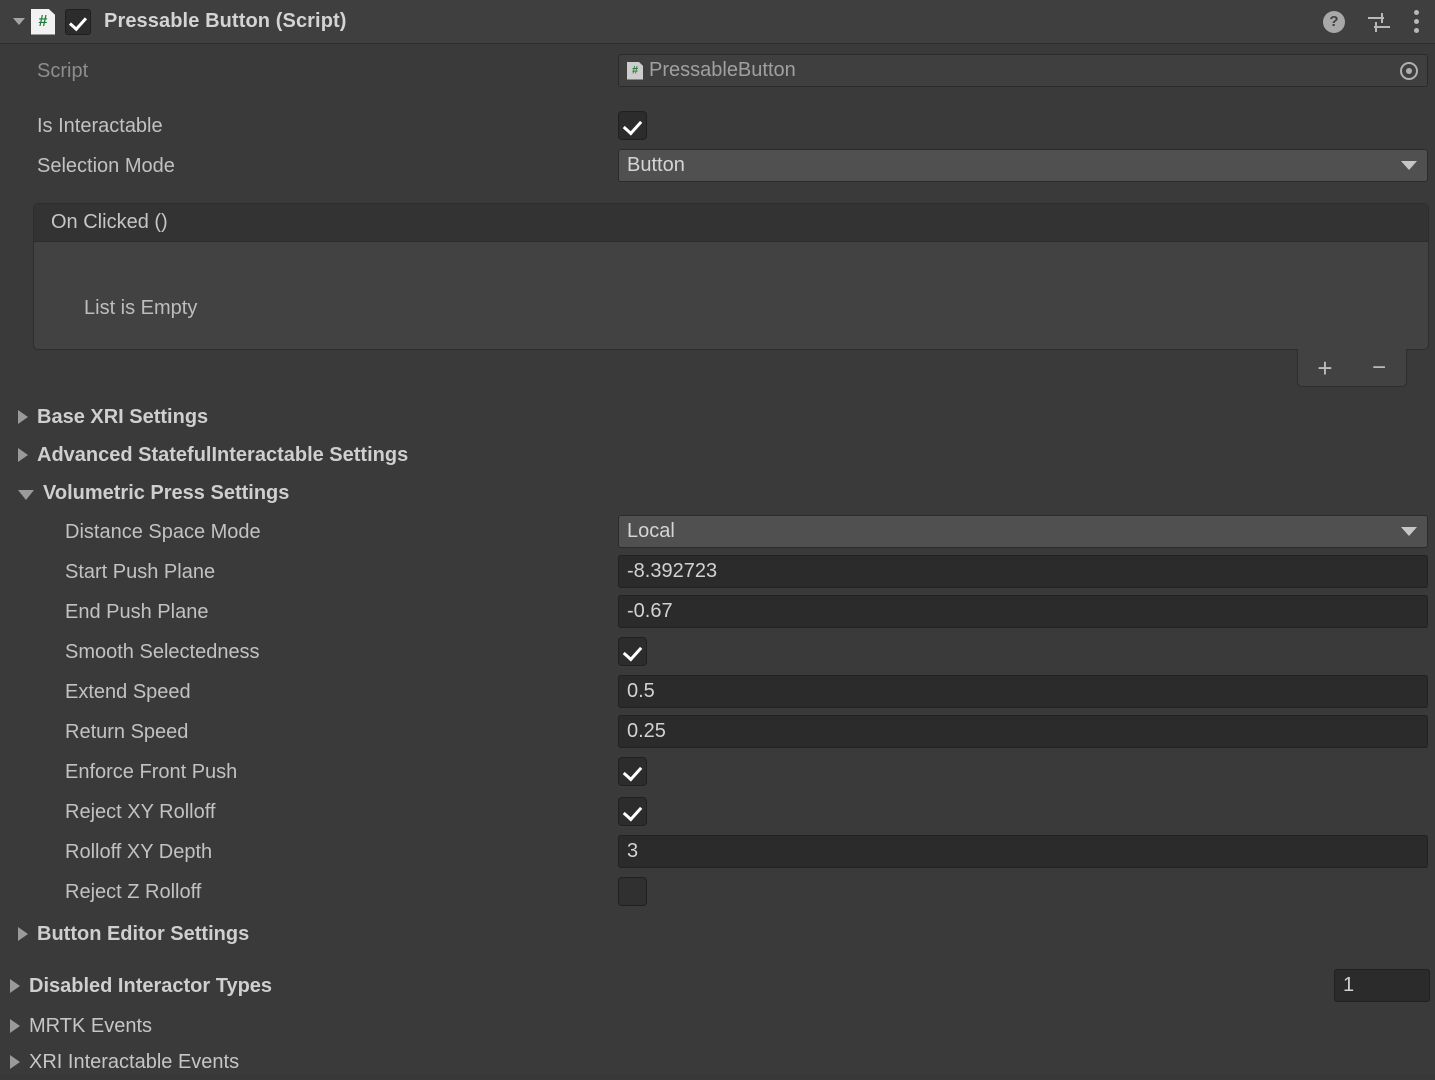 The height and width of the screenshot is (1080, 1435). I want to click on component-title: Pressable Button (Script), so click(225, 21).